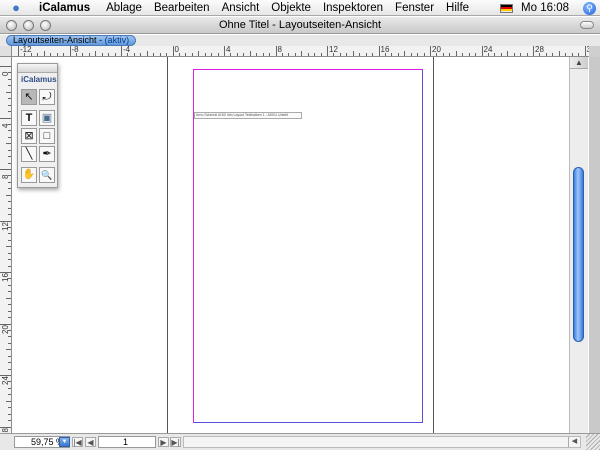 The height and width of the screenshot is (450, 600). I want to click on palette-title-bar, so click(37, 68).